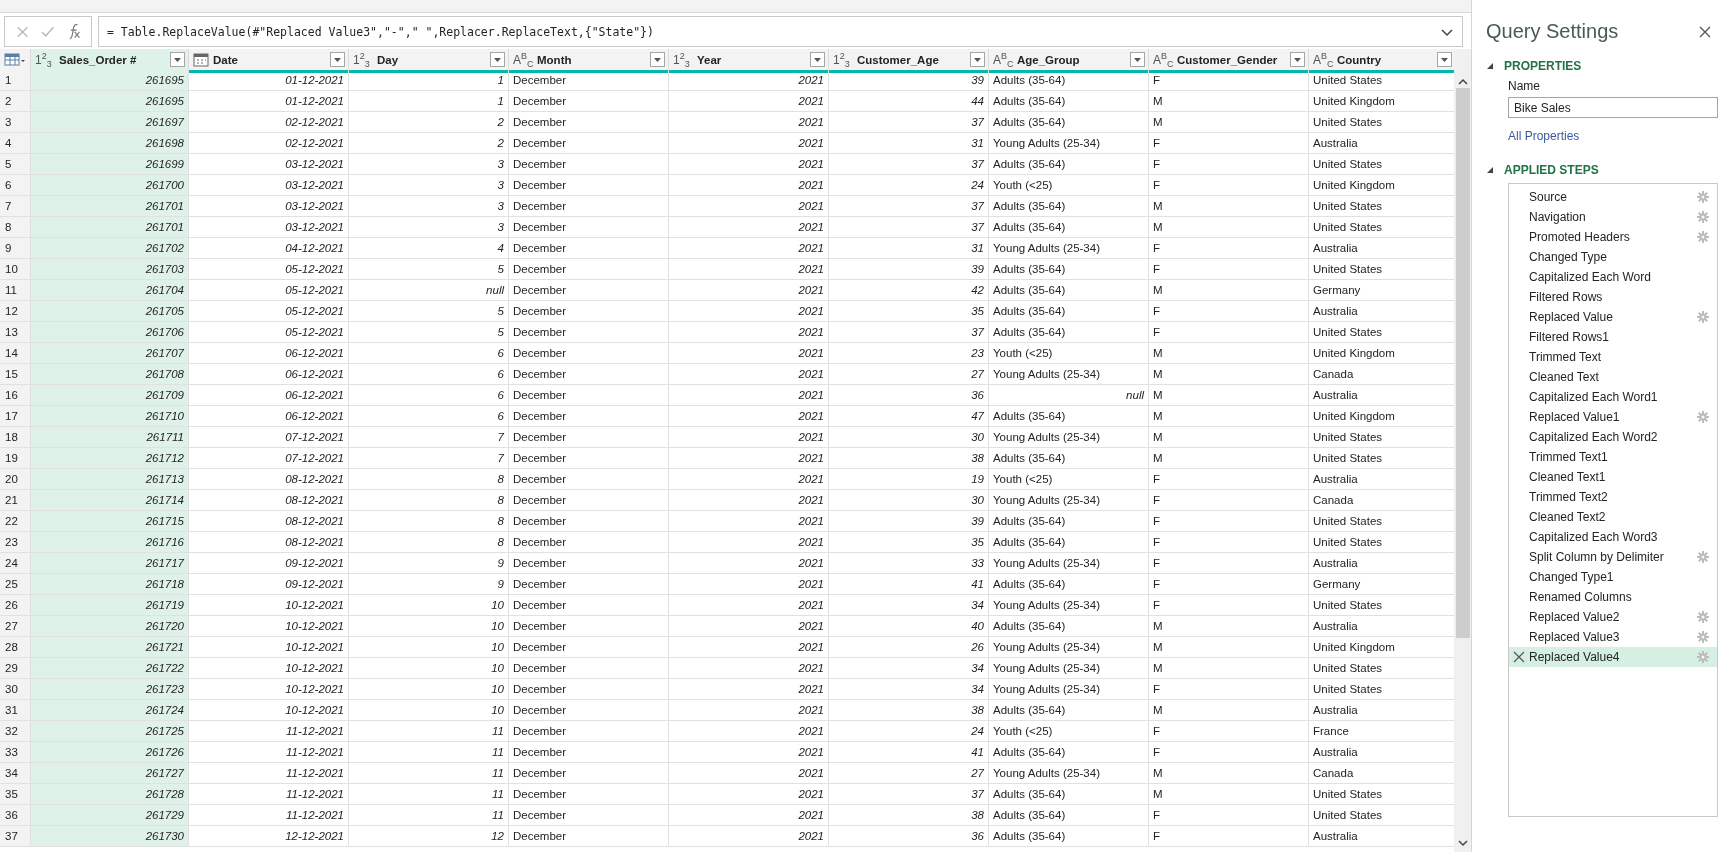 Image resolution: width=1736 pixels, height=852 pixels. I want to click on applied-step: Renamed Columns, so click(1613, 597).